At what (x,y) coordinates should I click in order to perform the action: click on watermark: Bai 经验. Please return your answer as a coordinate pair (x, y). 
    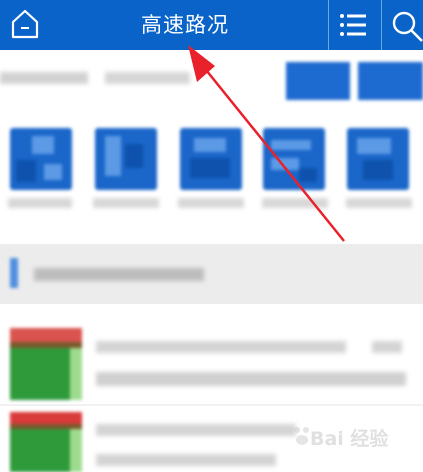
    Looking at the image, I should click on (354, 438).